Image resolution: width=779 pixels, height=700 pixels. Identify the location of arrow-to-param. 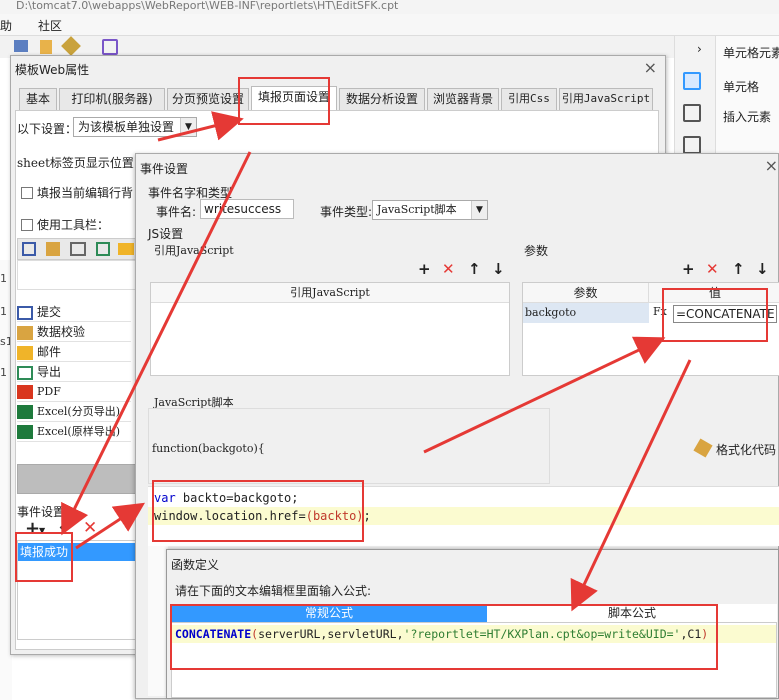
(544, 395).